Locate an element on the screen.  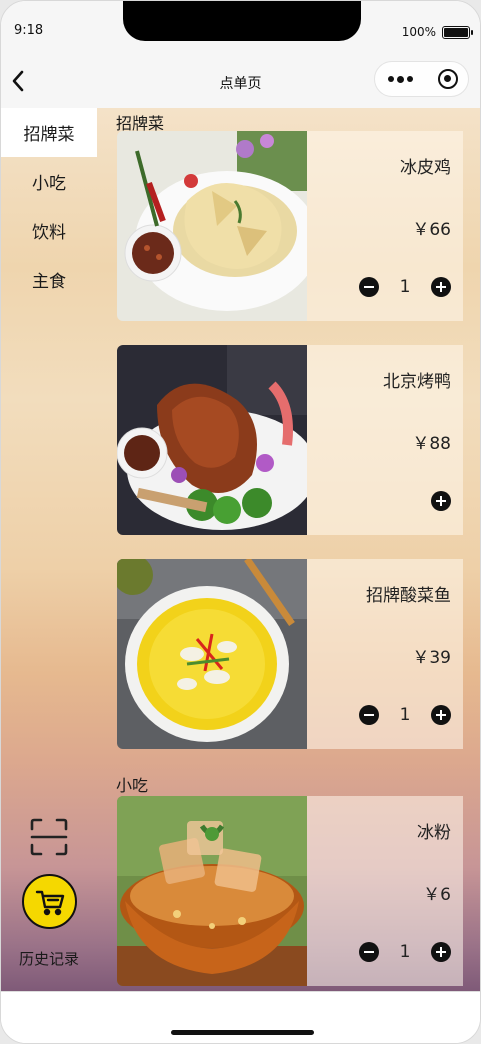
scan-icon is located at coordinates (49, 837).